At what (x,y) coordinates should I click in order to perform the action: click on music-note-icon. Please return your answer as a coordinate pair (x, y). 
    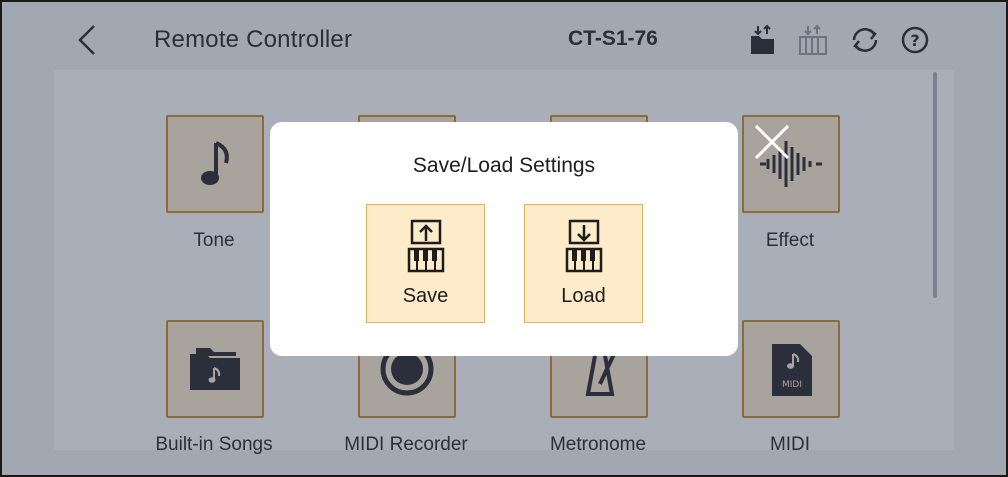
    Looking at the image, I should click on (215, 163).